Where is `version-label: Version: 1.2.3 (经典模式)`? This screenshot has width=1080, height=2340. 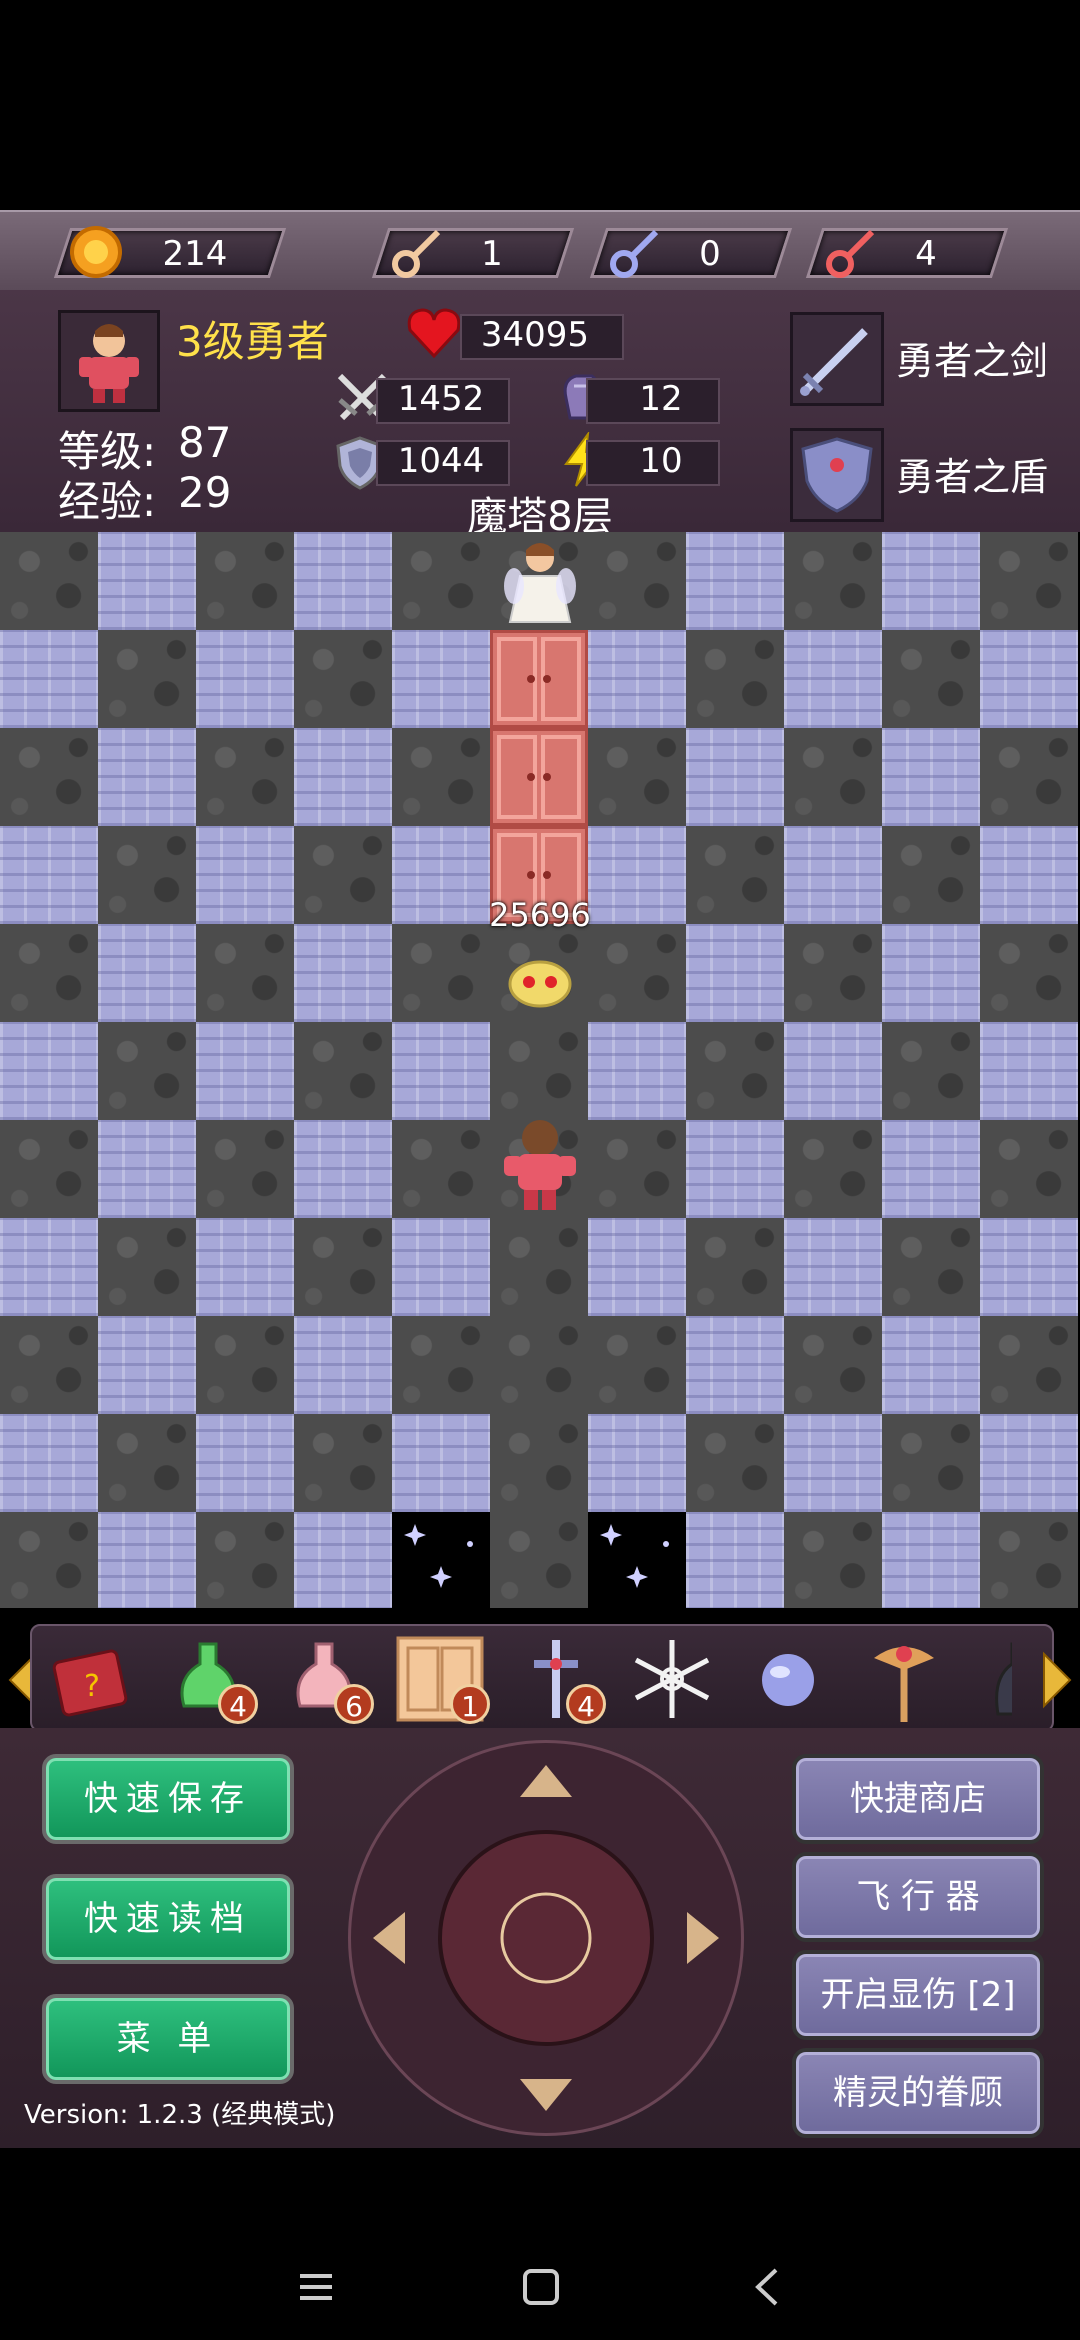
version-label: Version: 1.2.3 (经典模式) is located at coordinates (180, 2115).